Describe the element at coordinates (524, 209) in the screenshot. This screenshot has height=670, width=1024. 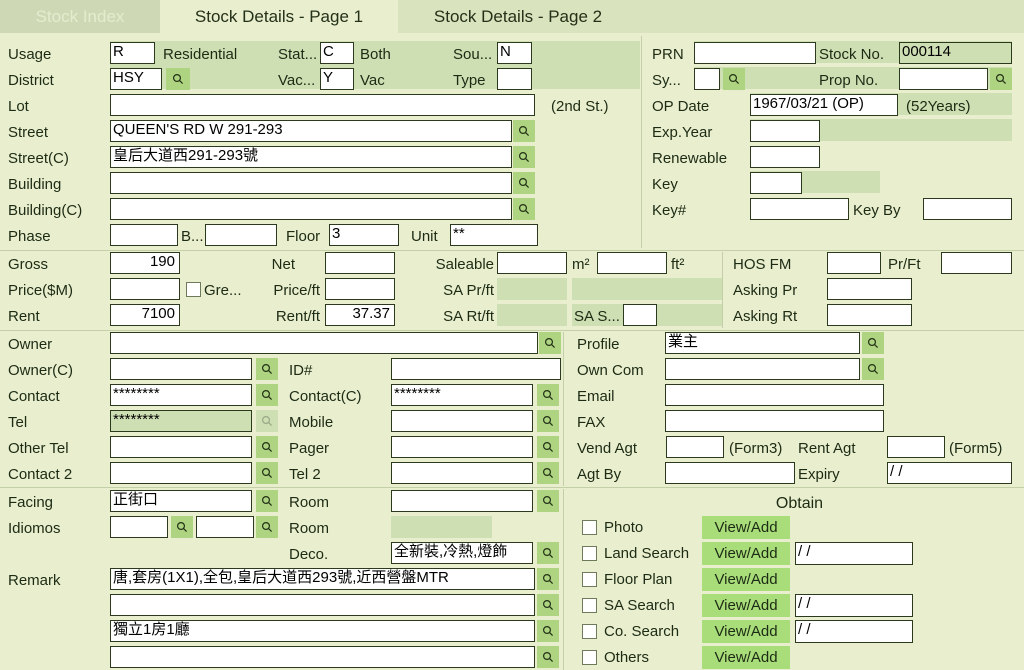
I see `building-chinese-search-button` at that location.